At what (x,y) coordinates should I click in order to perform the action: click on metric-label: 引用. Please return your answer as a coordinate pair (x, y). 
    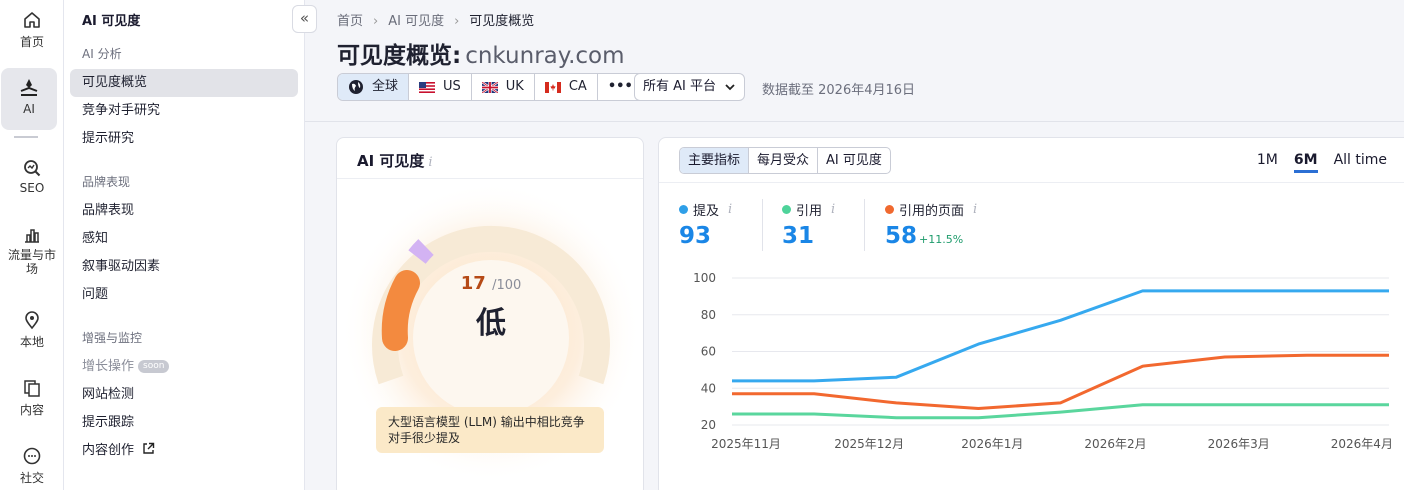
    Looking at the image, I should click on (809, 211).